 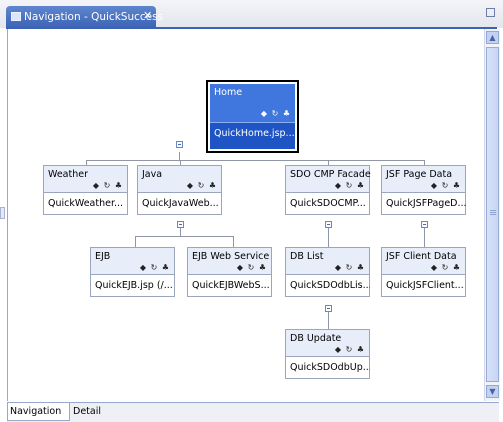 What do you see at coordinates (89, 412) in the screenshot?
I see `tab-detail: Detail` at bounding box center [89, 412].